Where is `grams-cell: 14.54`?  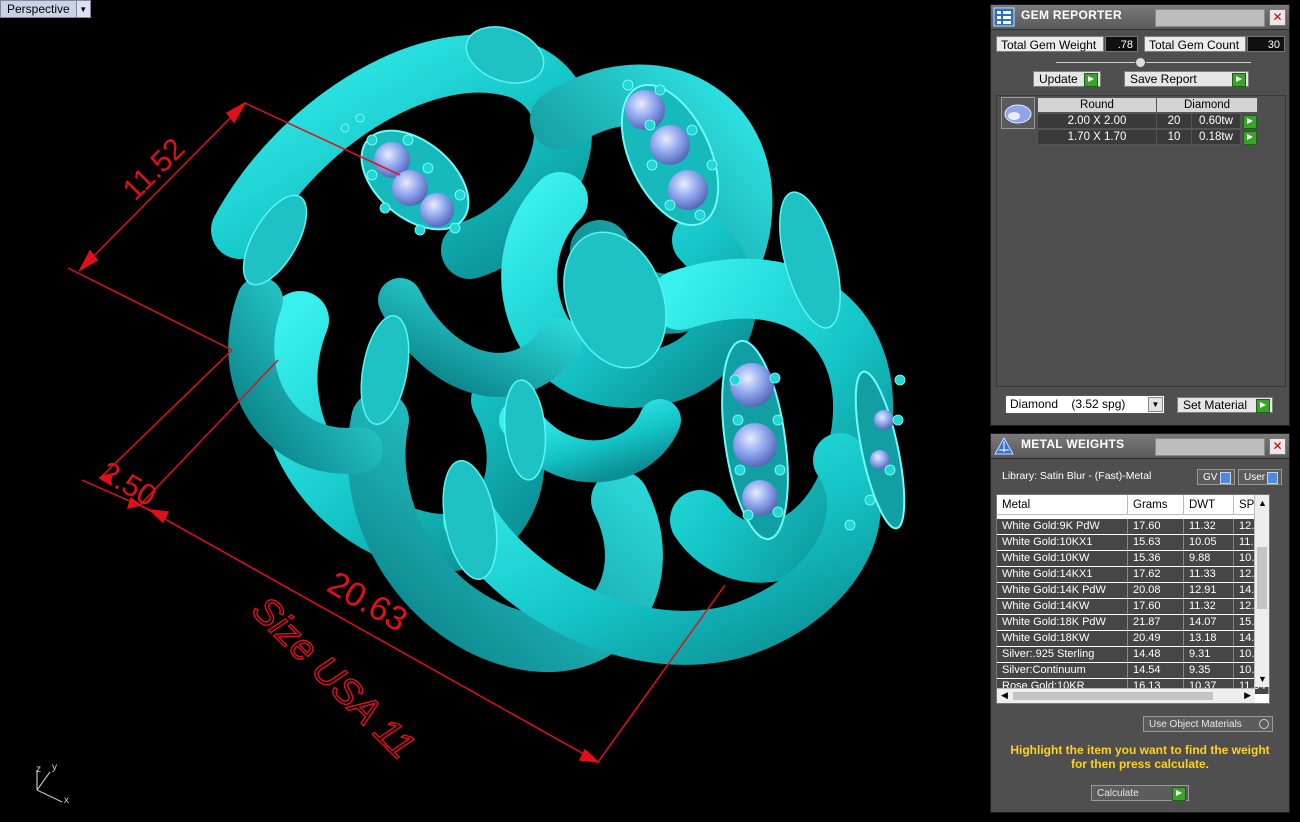 grams-cell: 14.54 is located at coordinates (1156, 670).